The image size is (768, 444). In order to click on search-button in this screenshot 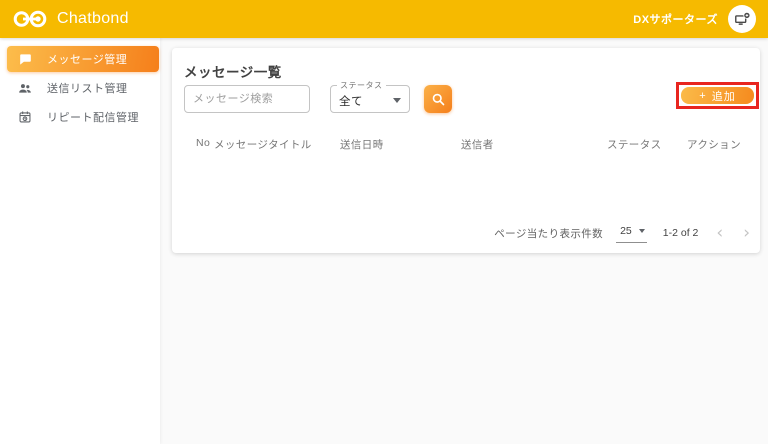, I will do `click(438, 99)`.